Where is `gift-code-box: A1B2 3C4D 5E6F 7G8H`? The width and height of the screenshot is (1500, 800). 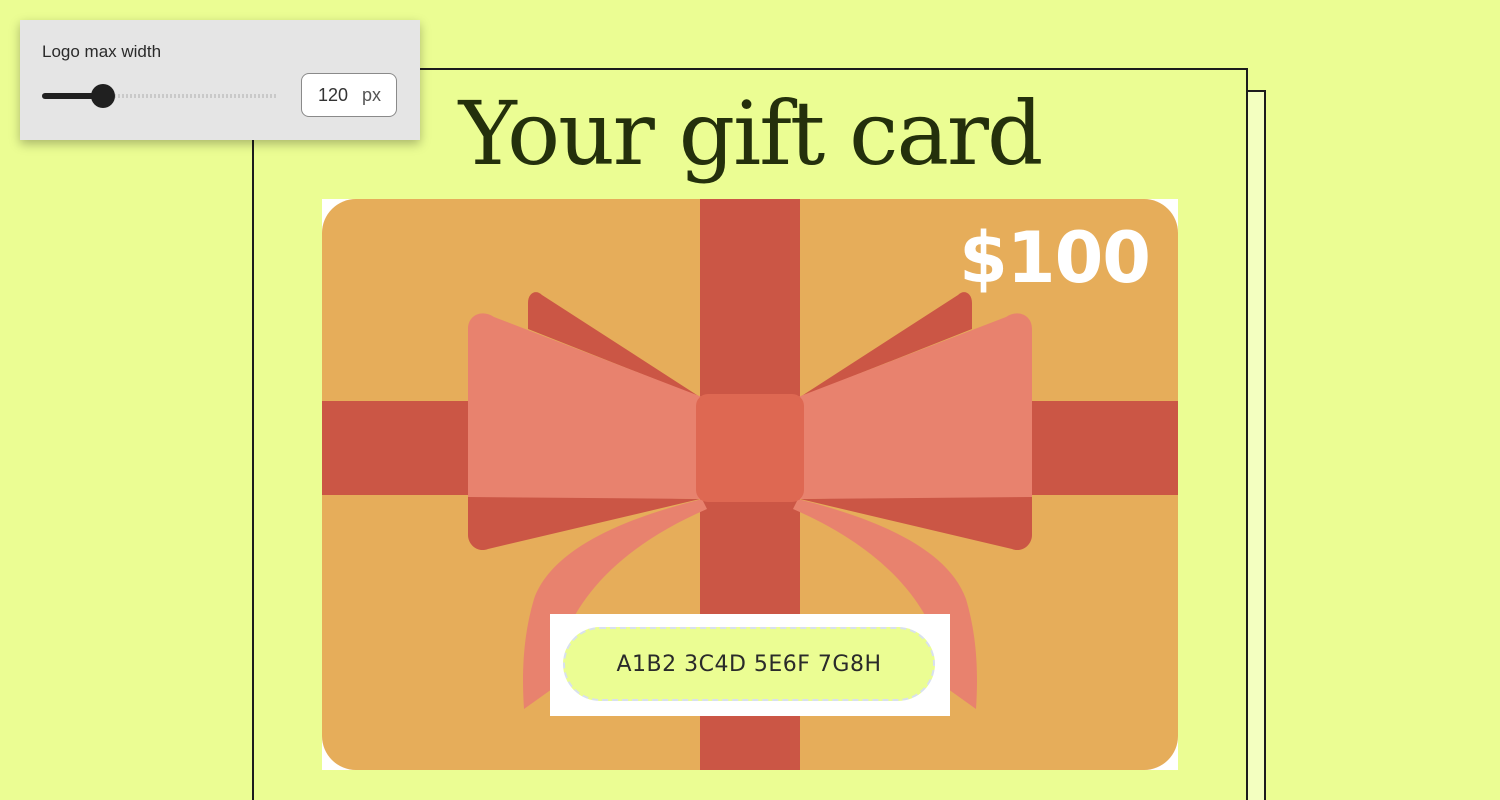 gift-code-box: A1B2 3C4D 5E6F 7G8H is located at coordinates (750, 665).